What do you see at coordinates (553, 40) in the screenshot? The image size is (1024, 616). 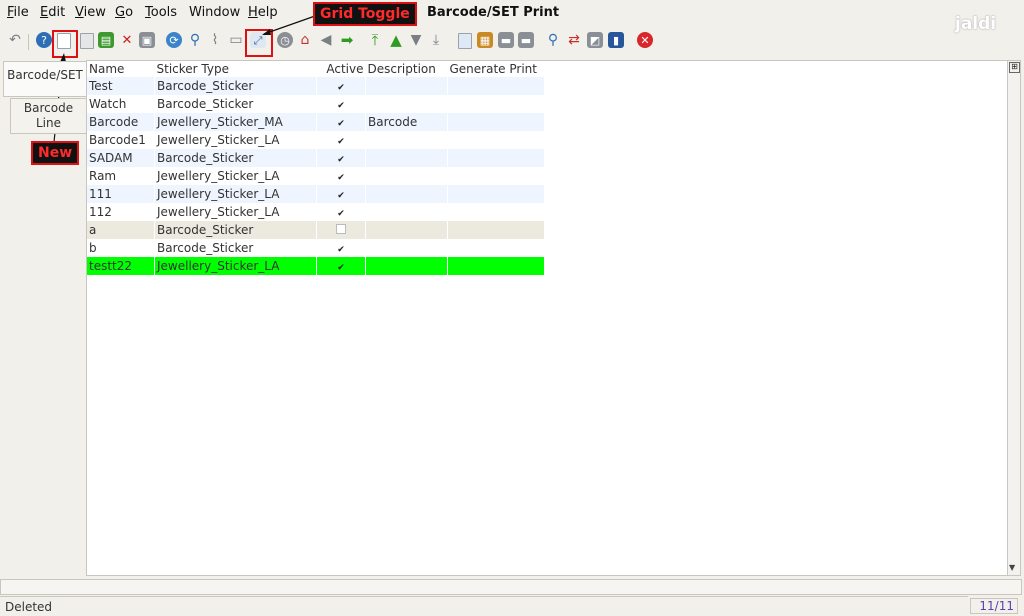 I see `zoom-across-icon: ⚲` at bounding box center [553, 40].